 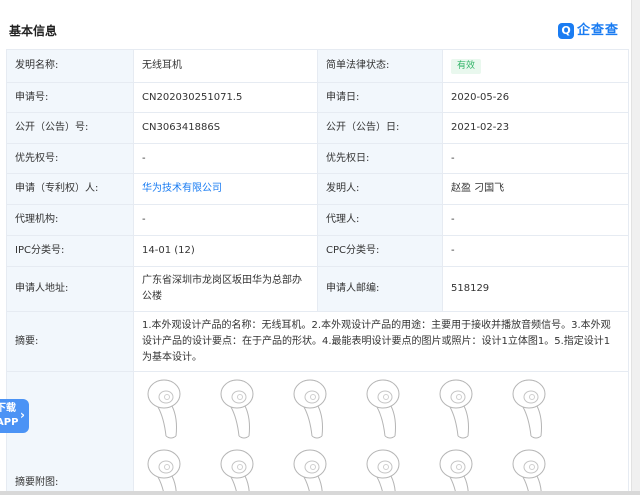 I want to click on qichacha-logo-text: 企查查, so click(x=598, y=30).